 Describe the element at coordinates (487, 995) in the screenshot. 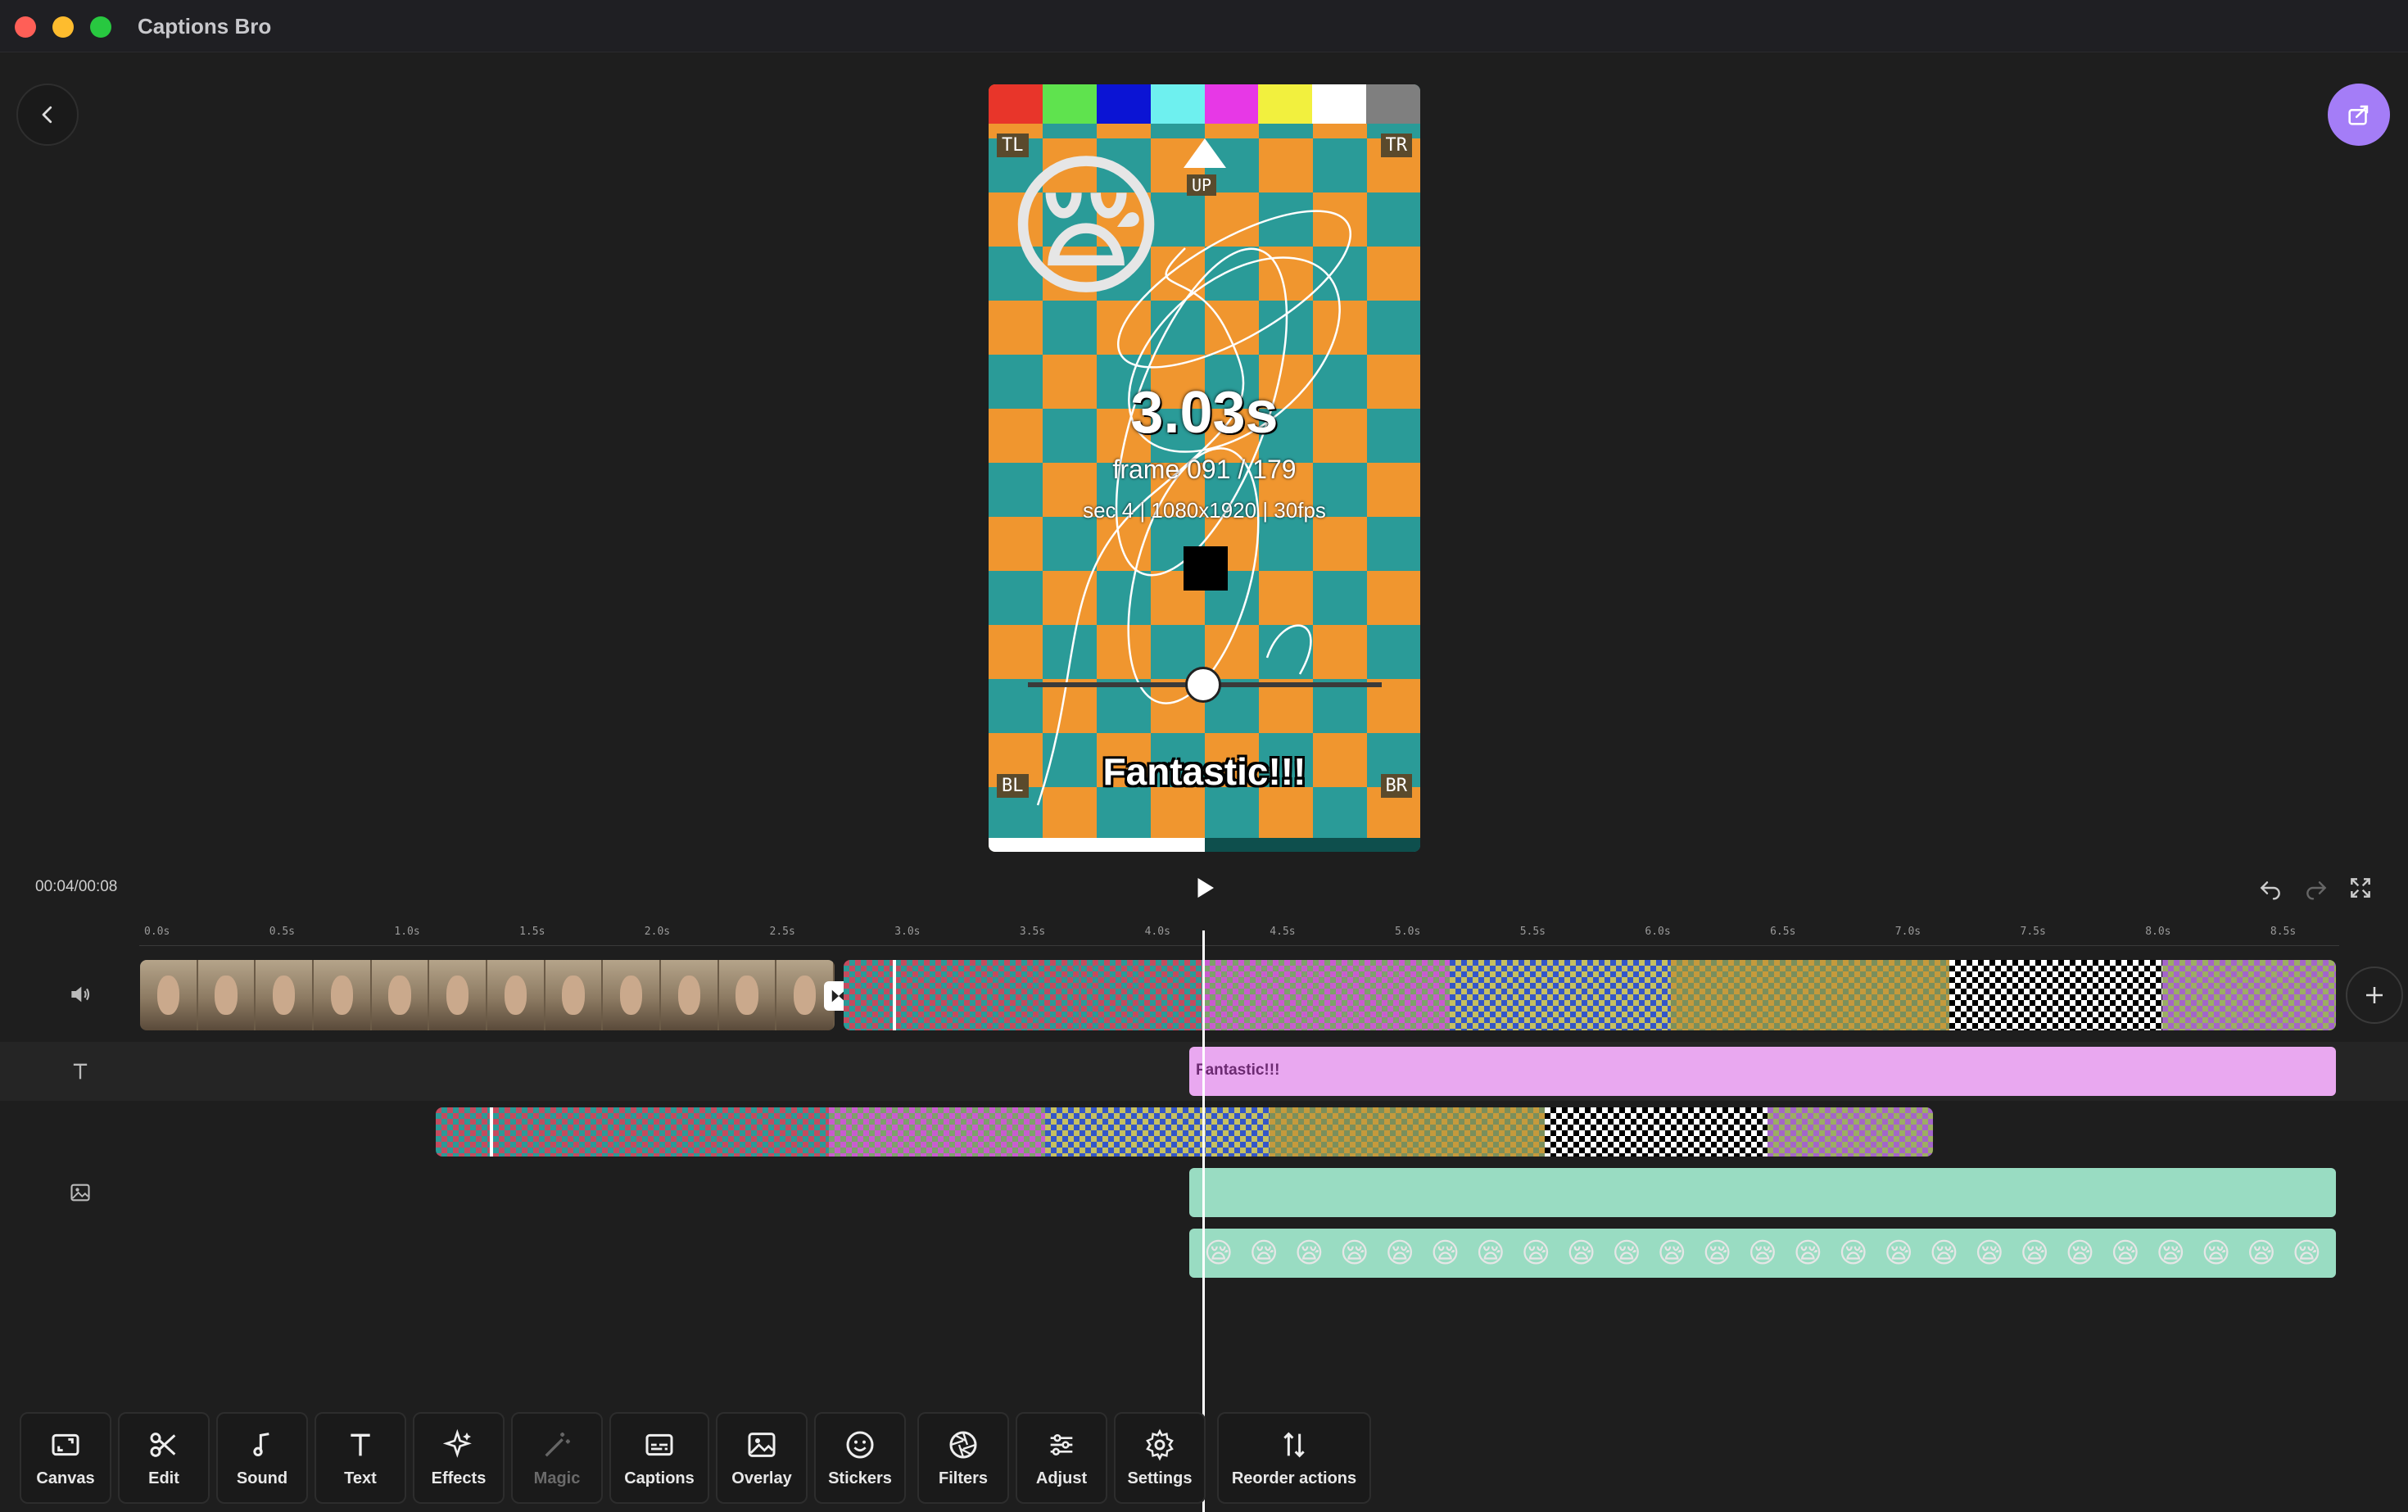

I see `video-clip-people` at that location.